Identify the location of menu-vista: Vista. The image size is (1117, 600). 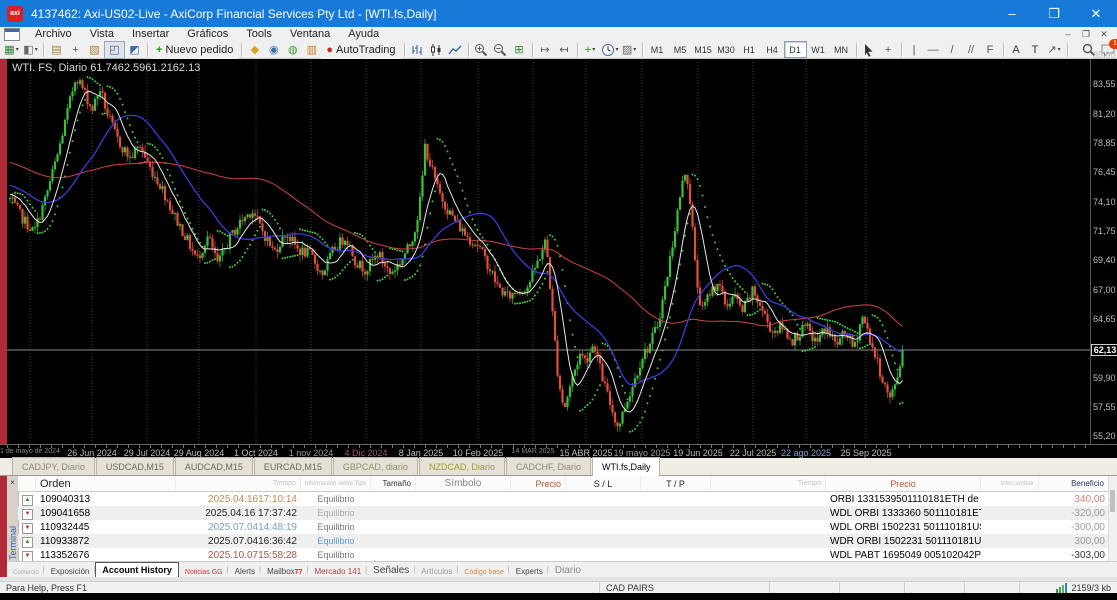
(102, 34).